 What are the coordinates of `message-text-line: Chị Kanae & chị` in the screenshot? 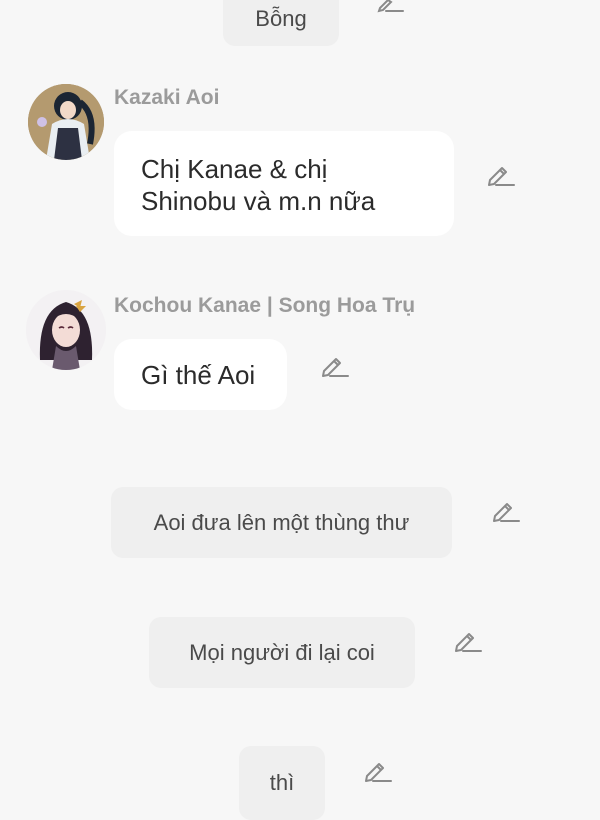 It's located at (234, 169).